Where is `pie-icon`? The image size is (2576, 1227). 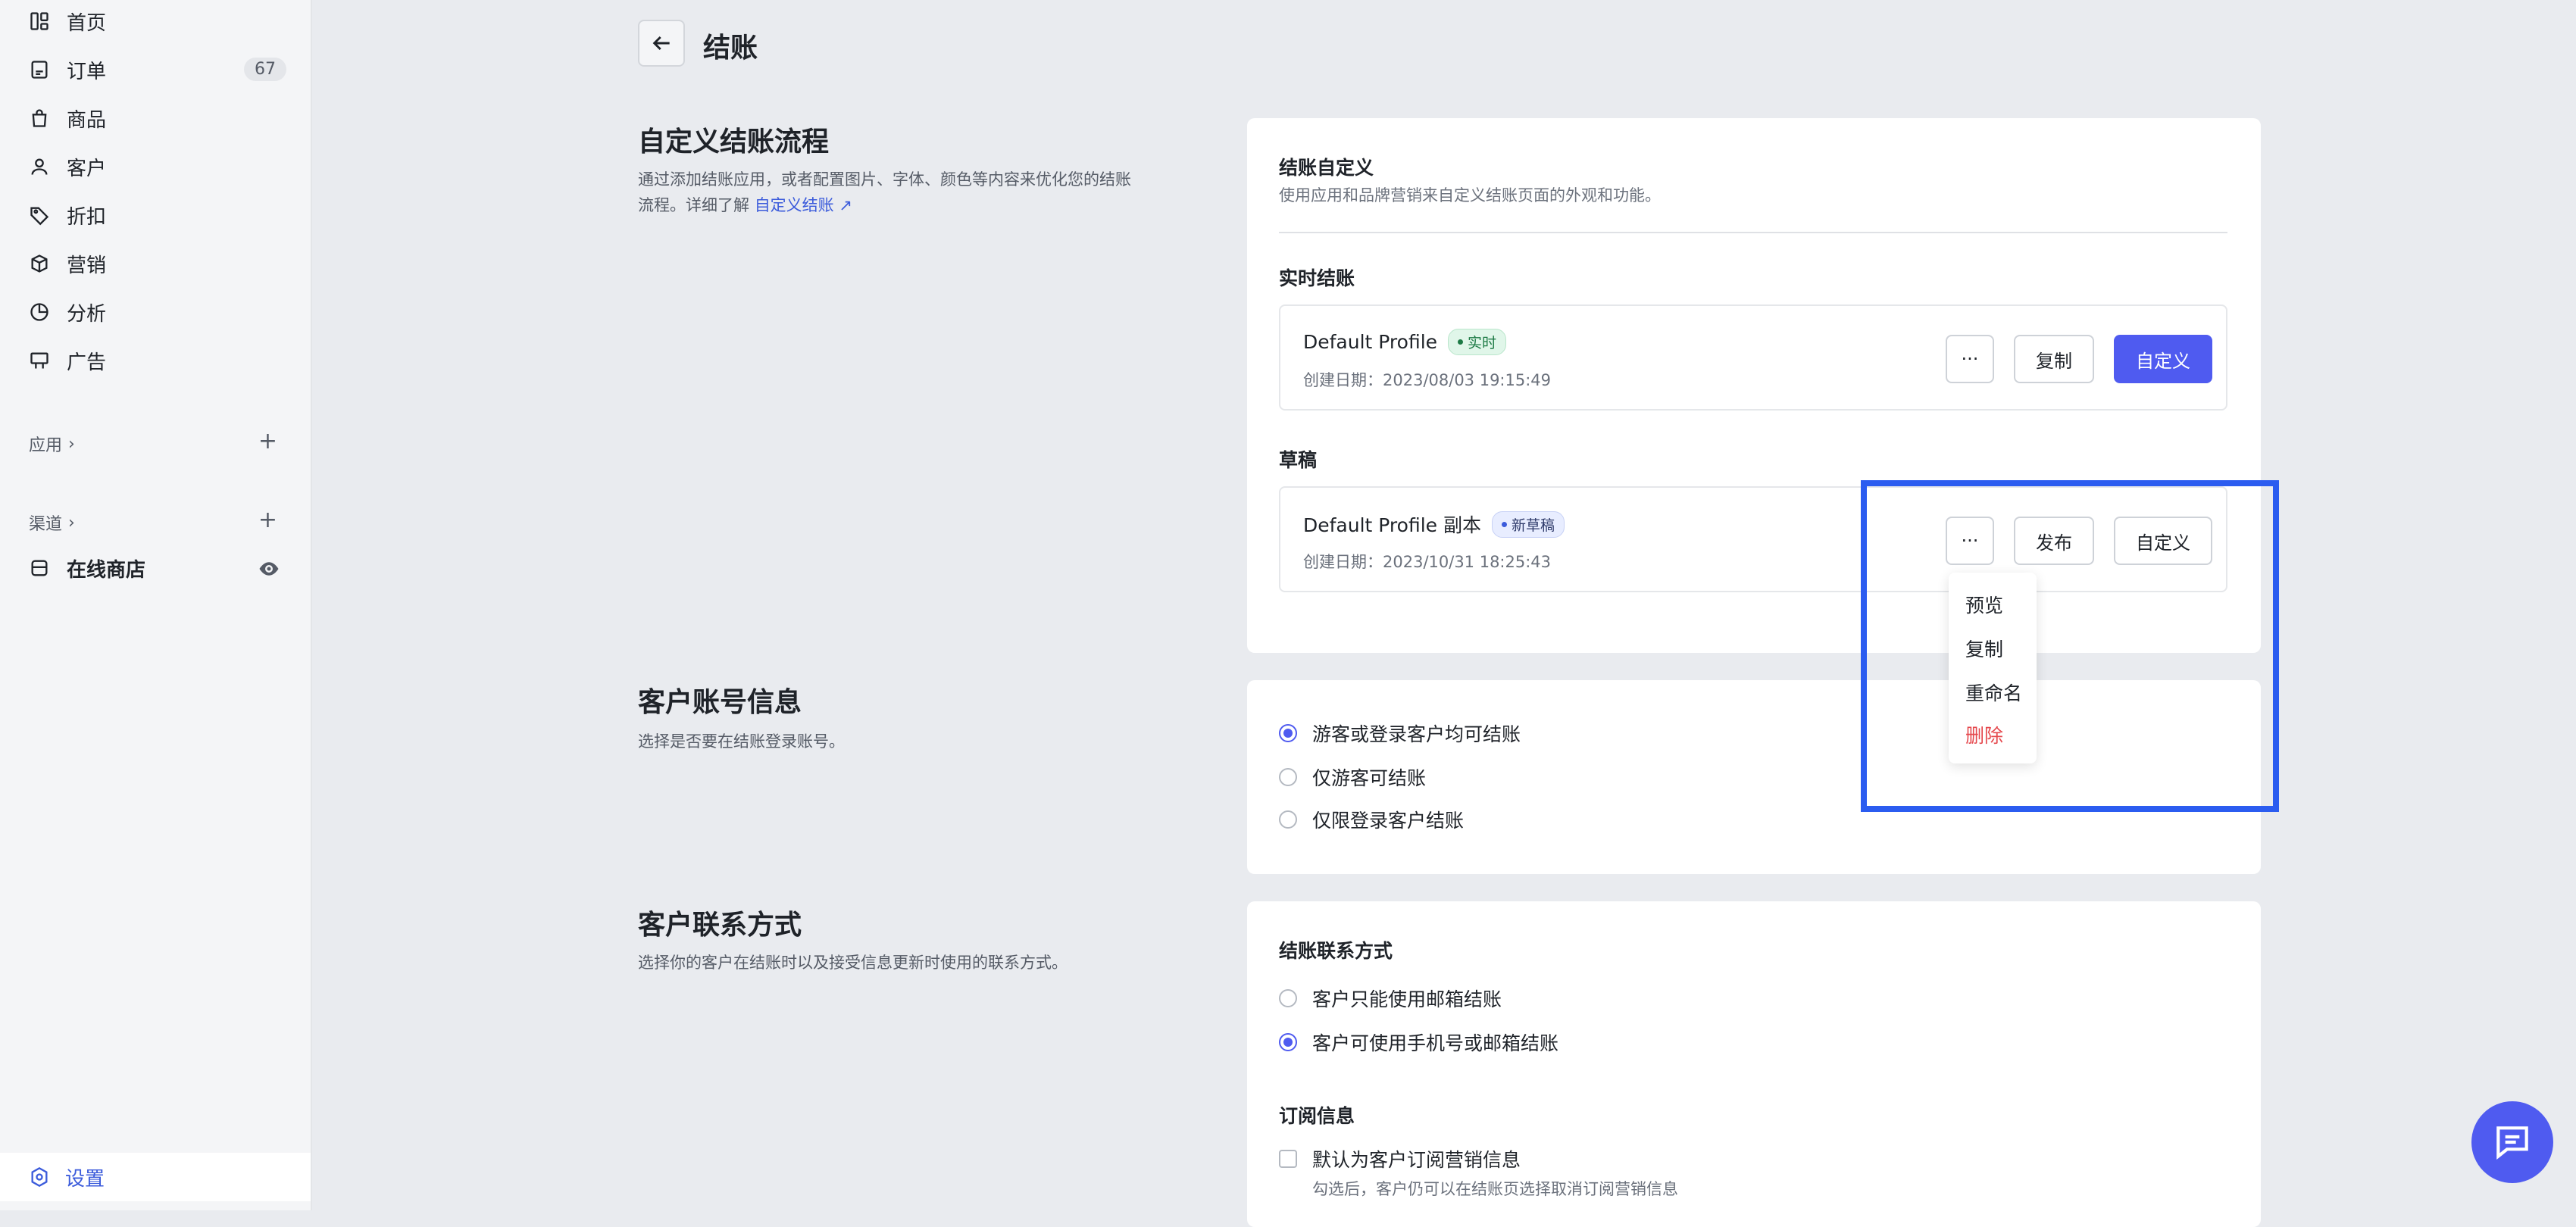
pie-icon is located at coordinates (39, 312).